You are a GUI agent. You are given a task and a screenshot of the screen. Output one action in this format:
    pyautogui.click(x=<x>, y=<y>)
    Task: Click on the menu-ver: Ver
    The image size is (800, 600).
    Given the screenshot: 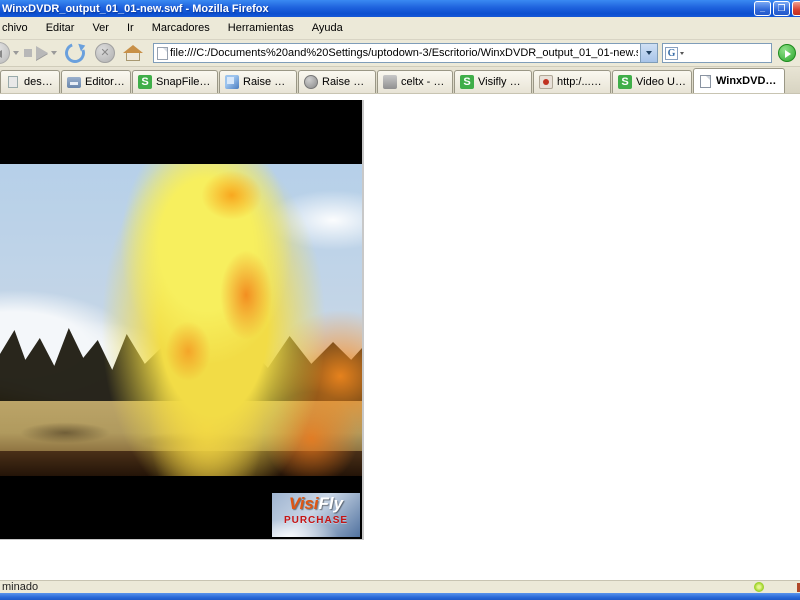 What is the action you would take?
    pyautogui.click(x=100, y=28)
    